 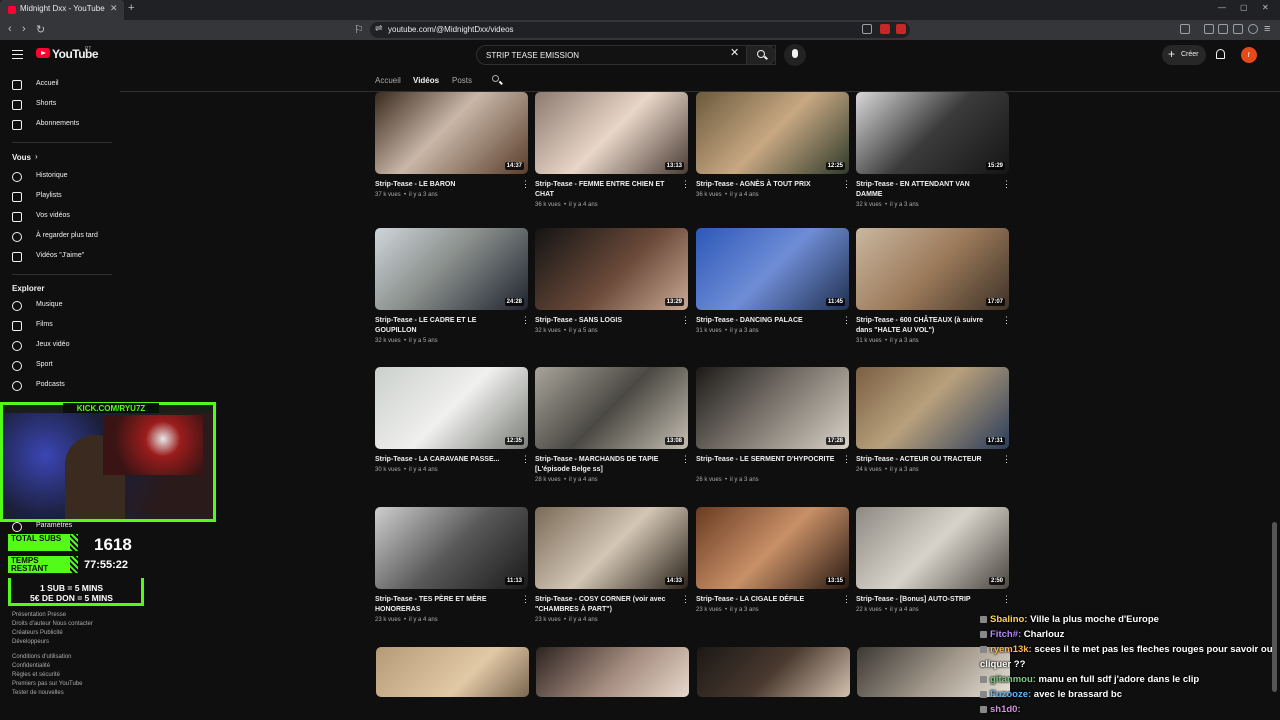 I want to click on sidebar-icon, so click(x=1209, y=29).